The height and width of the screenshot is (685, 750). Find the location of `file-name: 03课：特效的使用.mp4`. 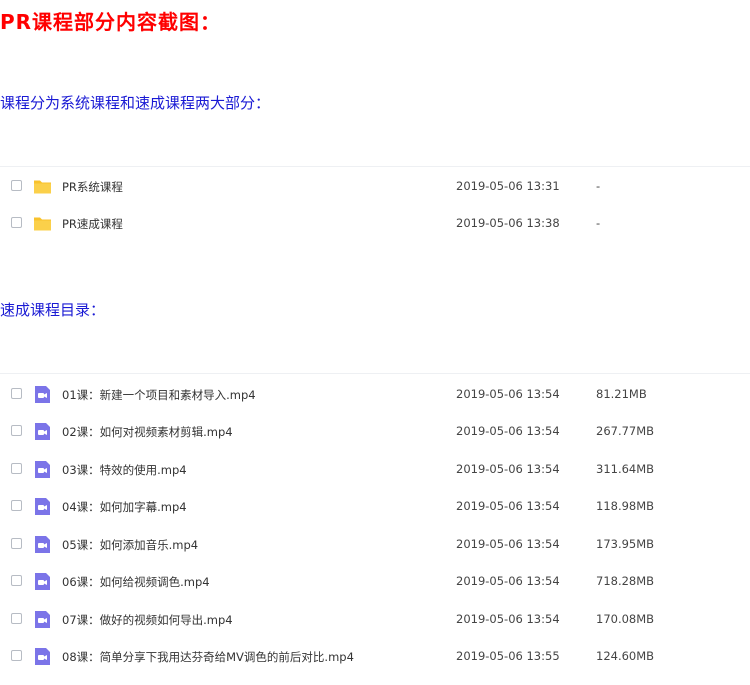

file-name: 03课：特效的使用.mp4 is located at coordinates (124, 470).